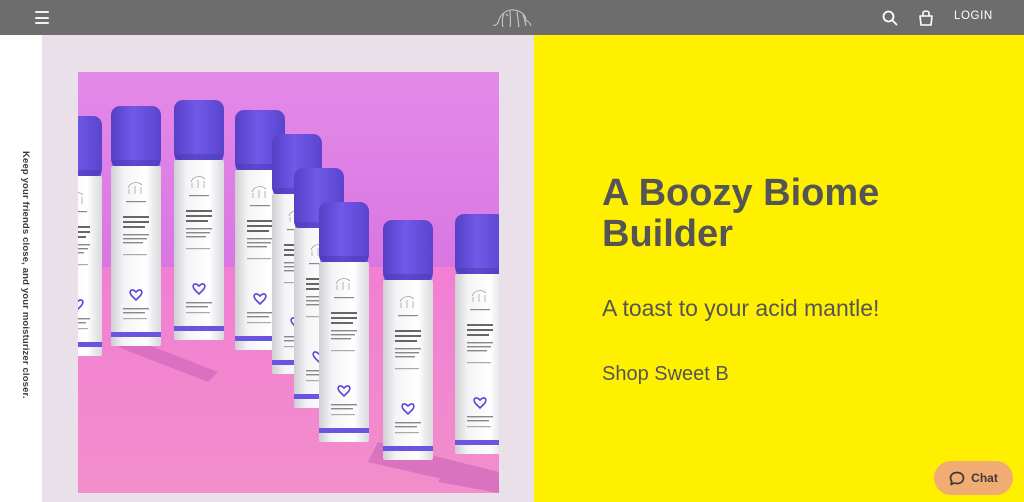 The height and width of the screenshot is (502, 1024). I want to click on hamburger-menu-icon, so click(42, 17).